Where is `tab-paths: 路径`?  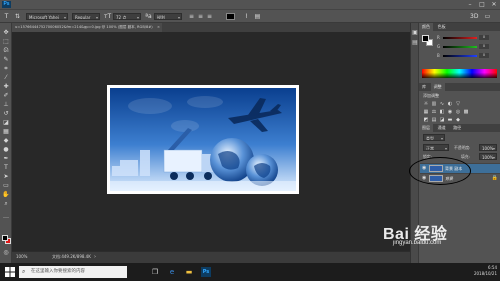
tab-paths: 路径 is located at coordinates (457, 128).